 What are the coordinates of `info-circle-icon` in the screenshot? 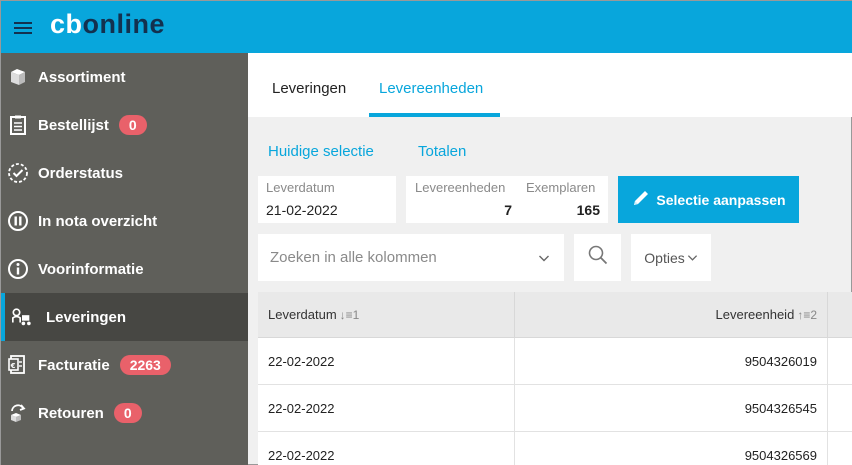 It's located at (18, 269).